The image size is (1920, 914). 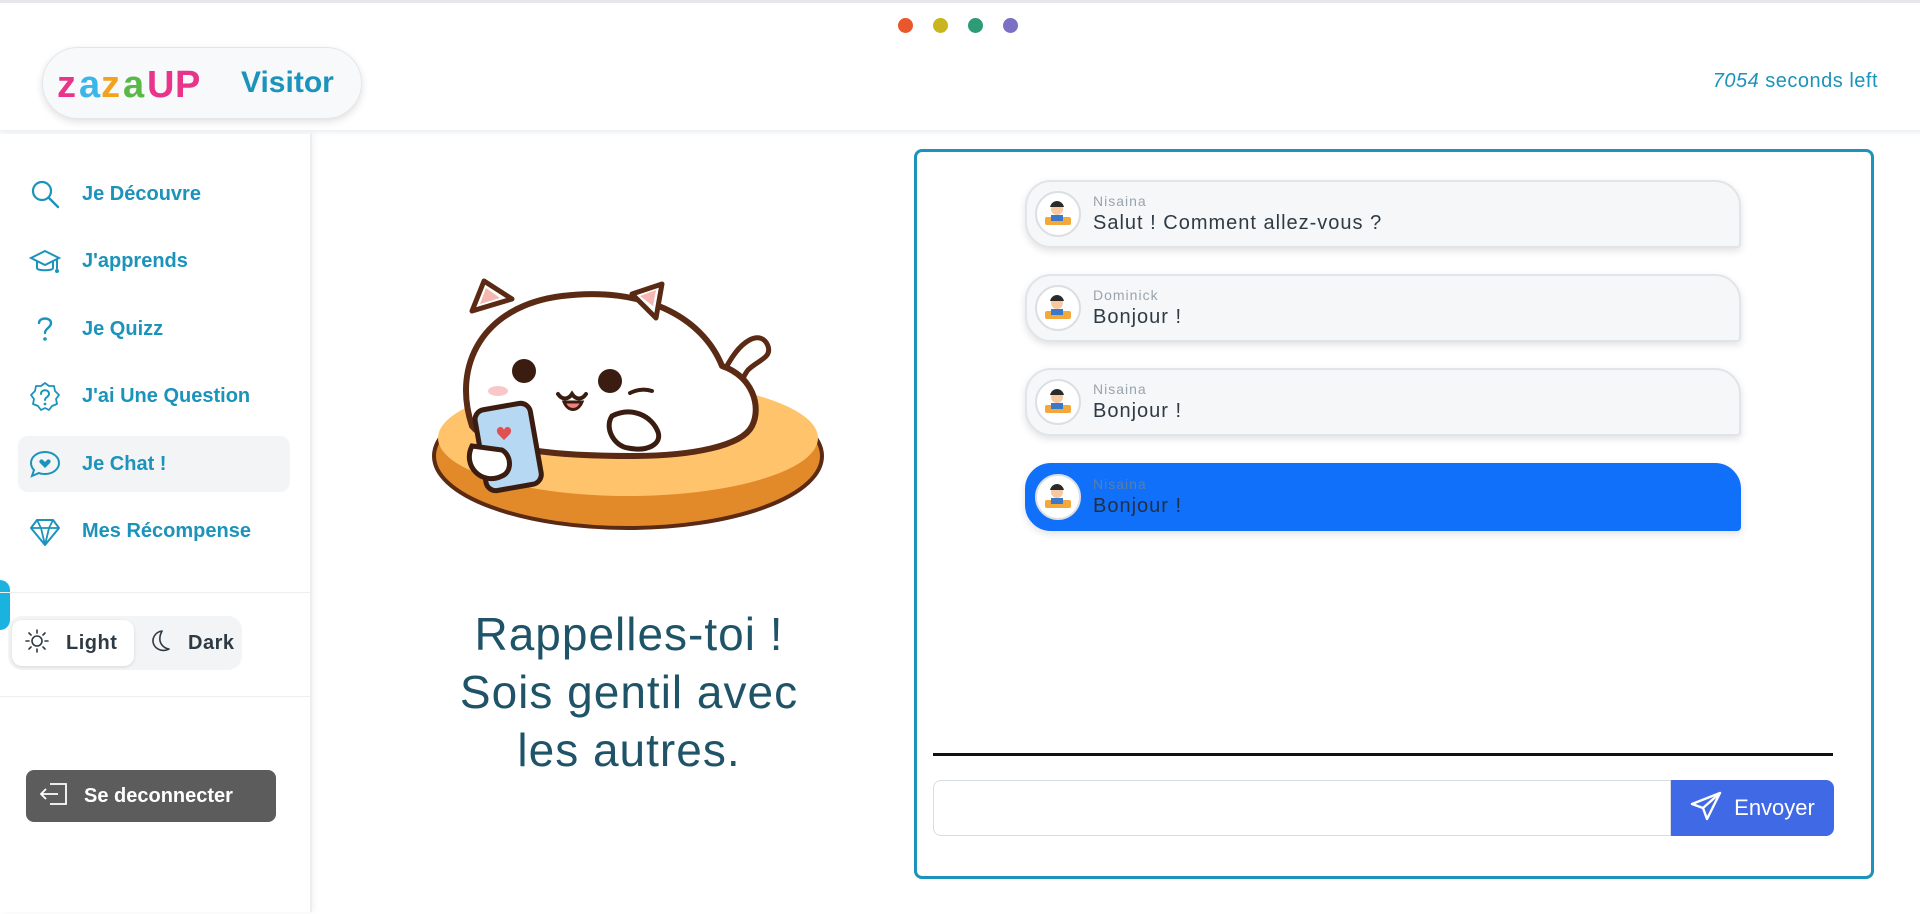 I want to click on theme-toggle: Light Dark, so click(x=125, y=643).